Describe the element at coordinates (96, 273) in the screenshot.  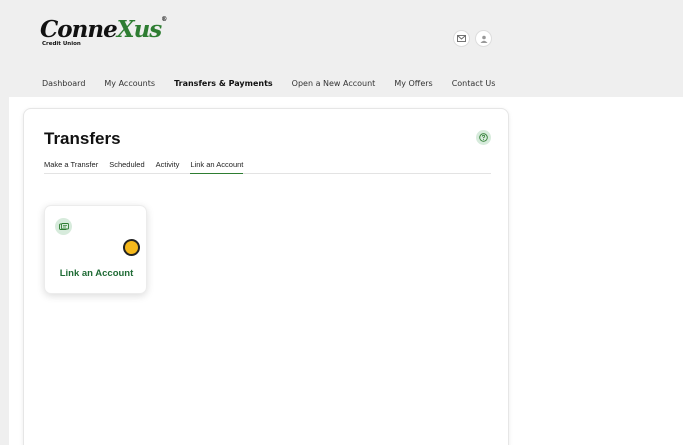
I see `link-account-label: Link an Account` at that location.